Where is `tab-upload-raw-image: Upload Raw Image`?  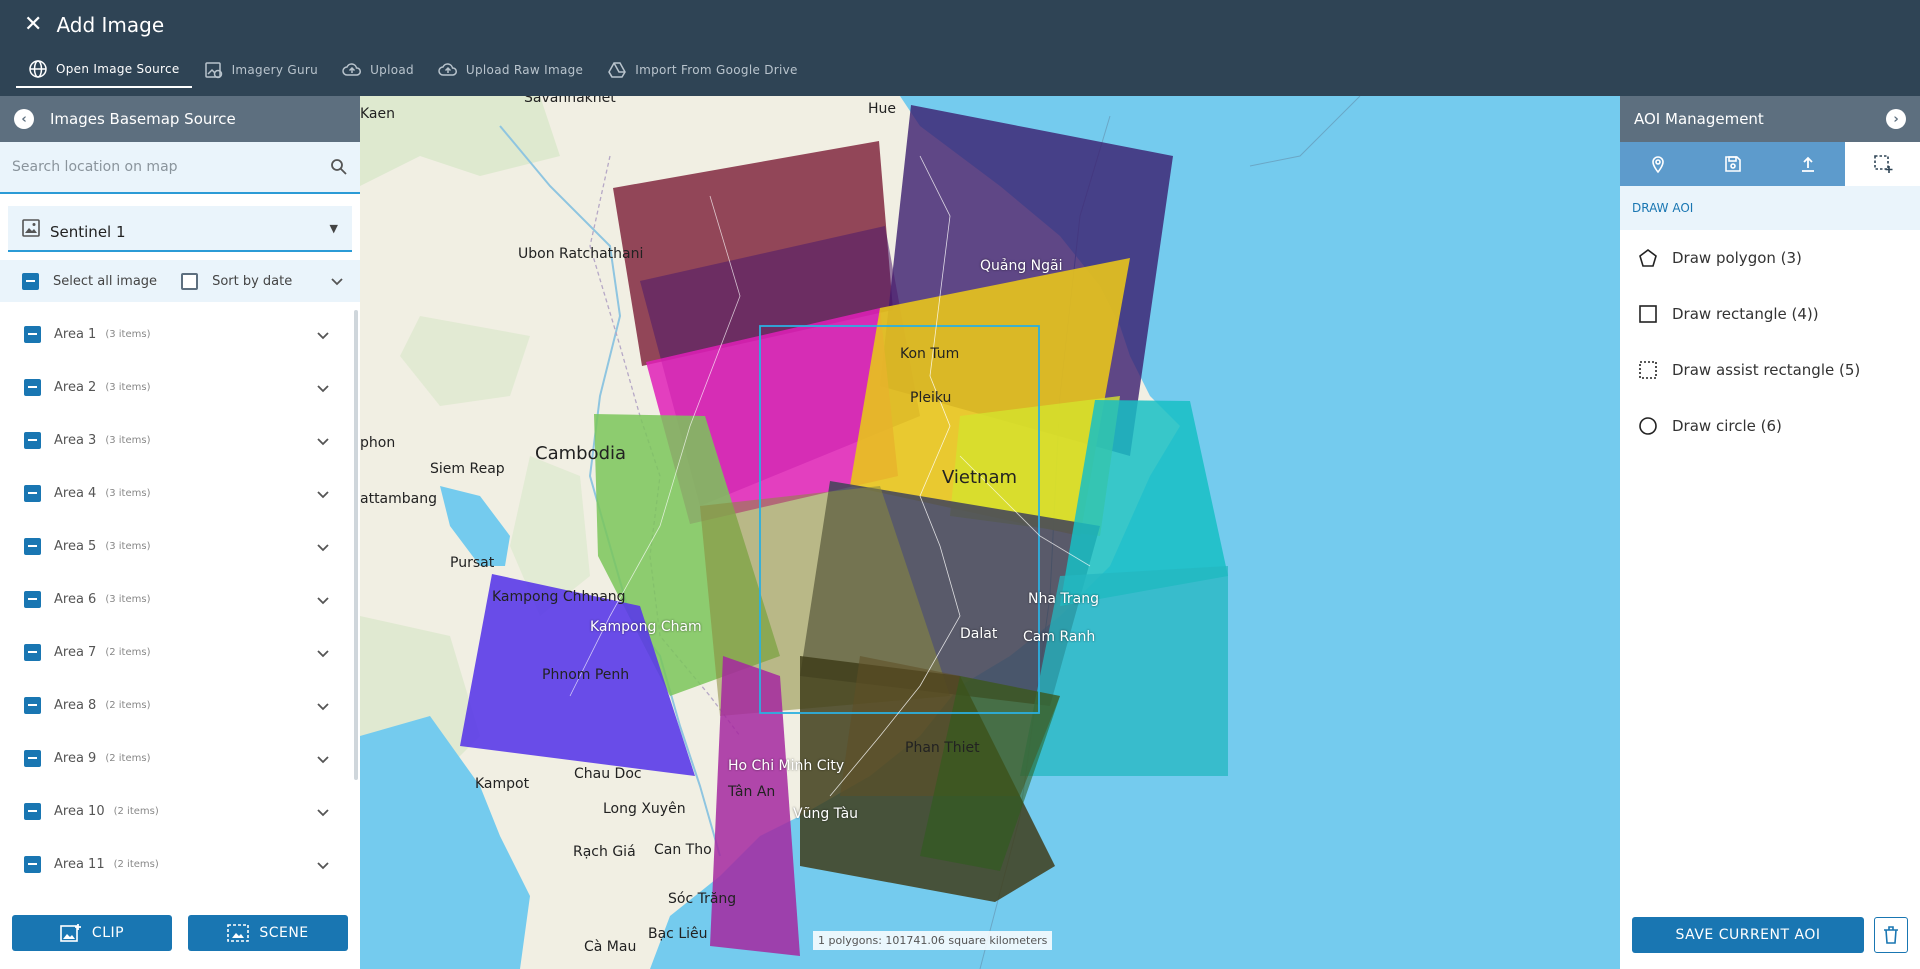 tab-upload-raw-image: Upload Raw Image is located at coordinates (510, 70).